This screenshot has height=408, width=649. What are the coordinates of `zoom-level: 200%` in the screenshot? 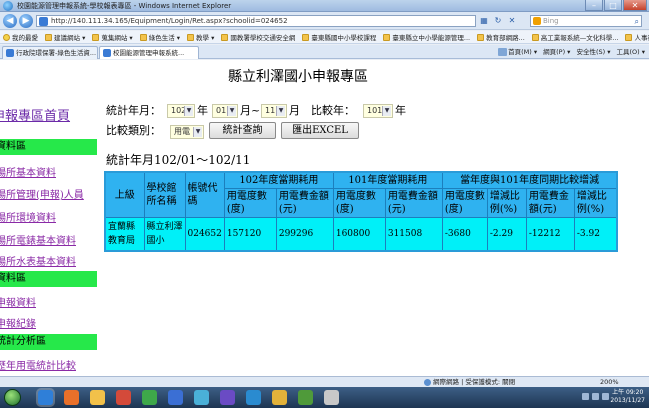 It's located at (609, 382).